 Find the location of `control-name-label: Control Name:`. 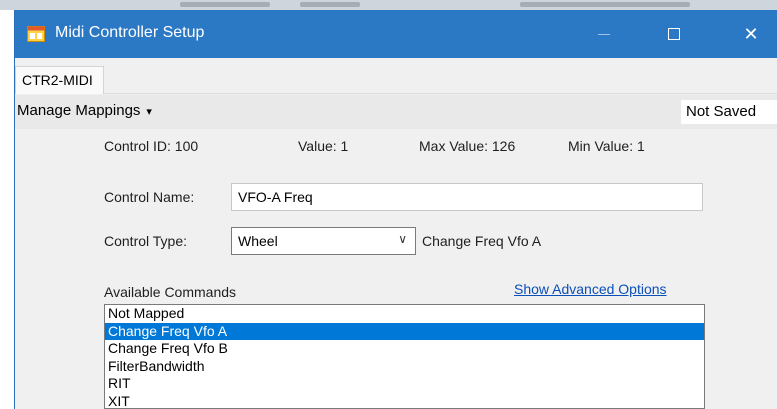

control-name-label: Control Name: is located at coordinates (149, 197).